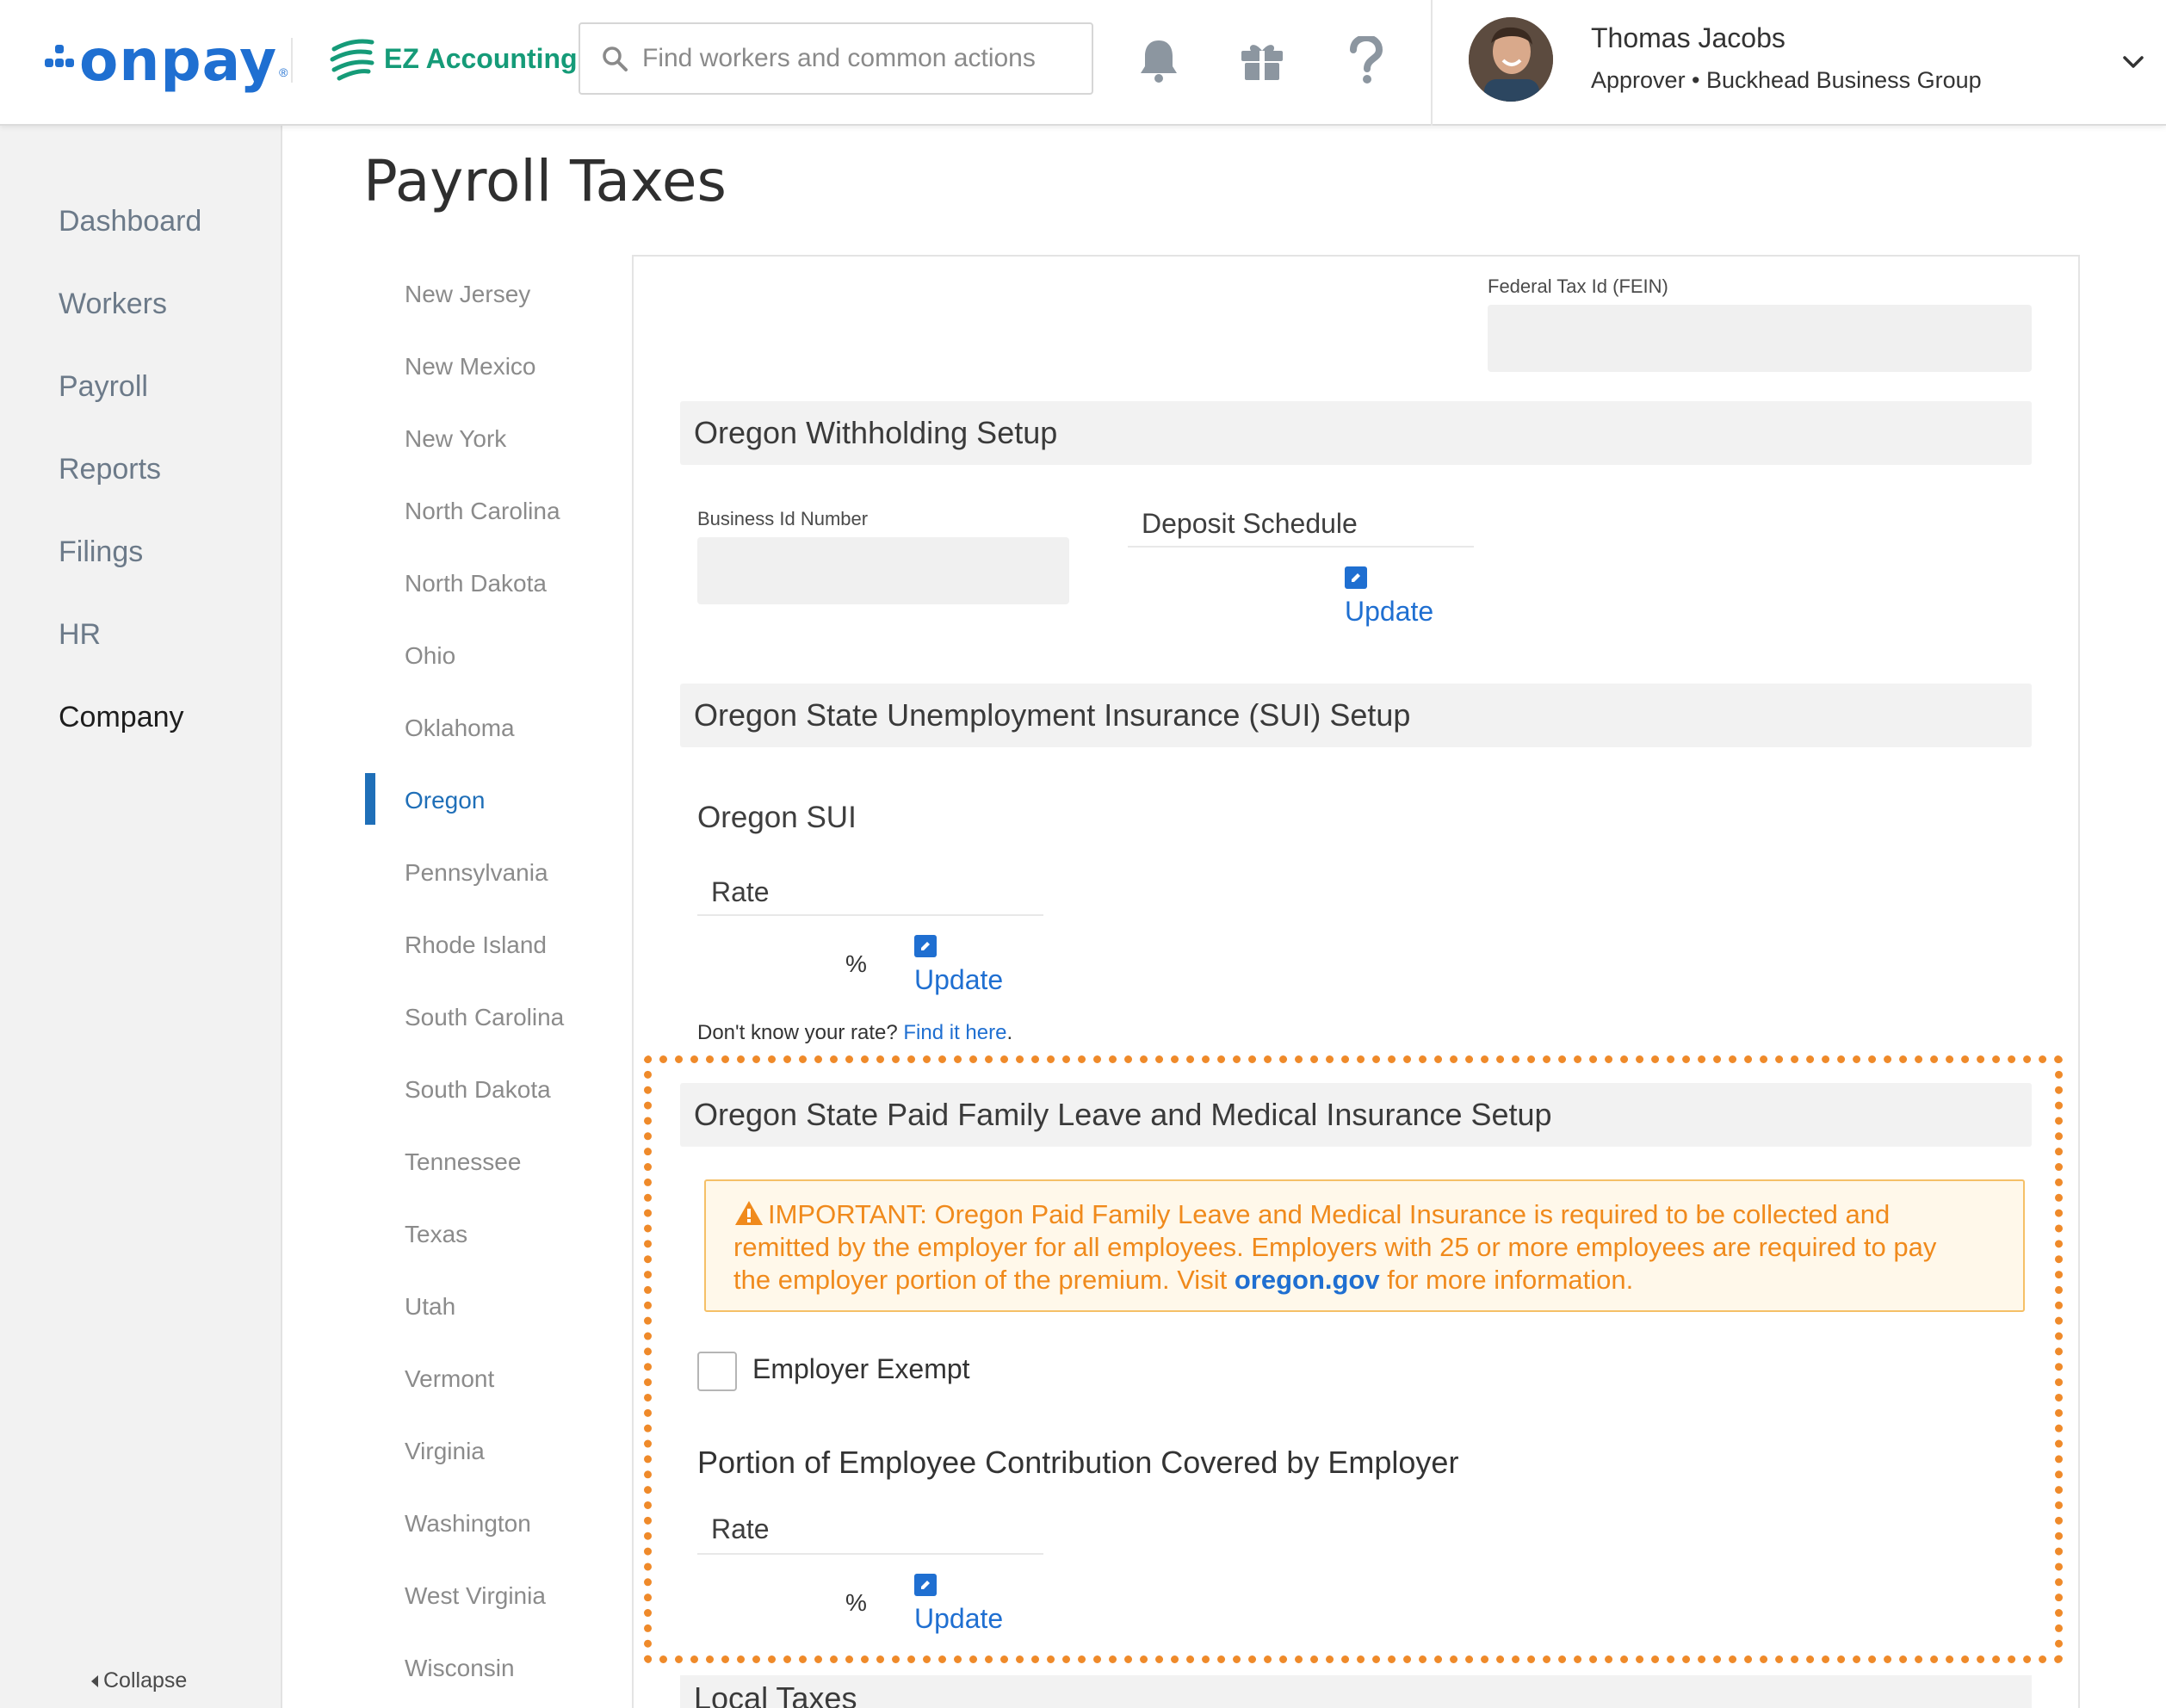 The width and height of the screenshot is (2166, 1708). Describe the element at coordinates (121, 717) in the screenshot. I see `sidebar-item-company: Company` at that location.